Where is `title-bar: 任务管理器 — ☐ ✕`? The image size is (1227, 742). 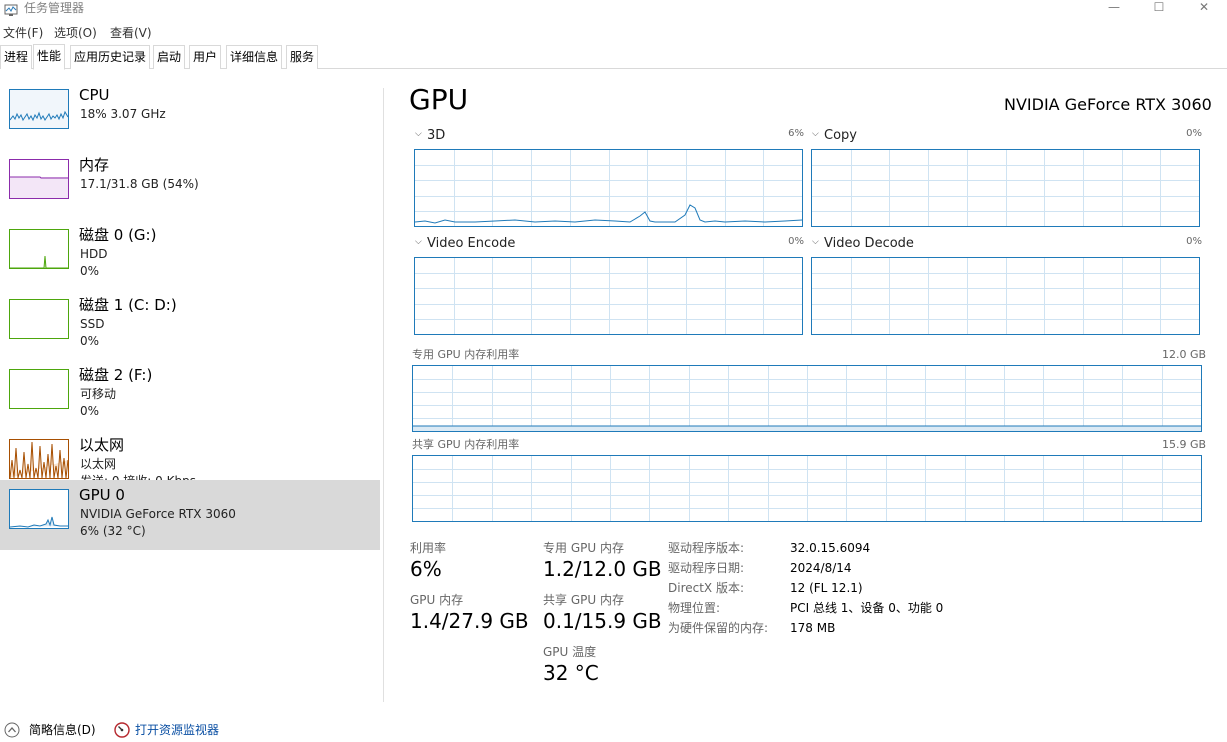
title-bar: 任务管理器 — ☐ ✕ is located at coordinates (613, 10).